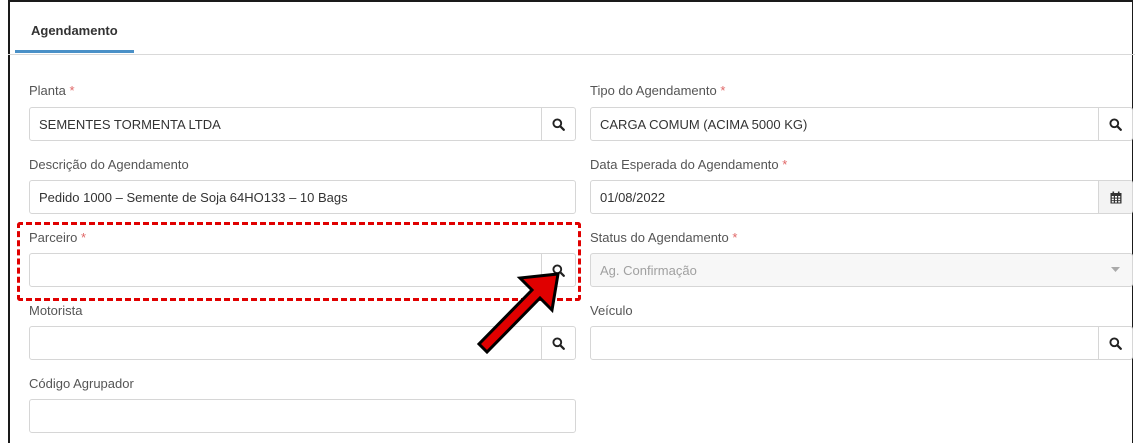 This screenshot has width=1135, height=445. Describe the element at coordinates (109, 164) in the screenshot. I see `descricao-label: Descrição do Agendamento` at that location.